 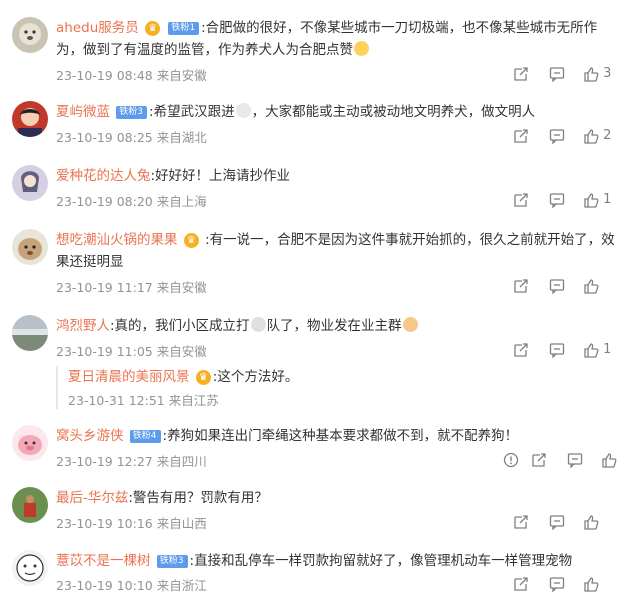 What do you see at coordinates (104, 201) in the screenshot?
I see `comment-time: 23-10-19 08:20` at bounding box center [104, 201].